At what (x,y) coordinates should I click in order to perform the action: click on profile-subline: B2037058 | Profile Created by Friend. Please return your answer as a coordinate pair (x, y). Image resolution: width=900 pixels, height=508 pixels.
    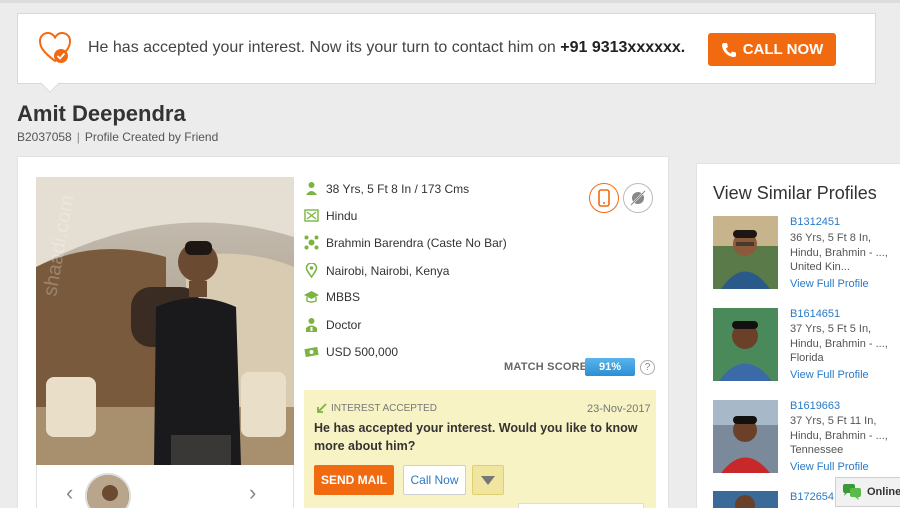
    Looking at the image, I should click on (117, 137).